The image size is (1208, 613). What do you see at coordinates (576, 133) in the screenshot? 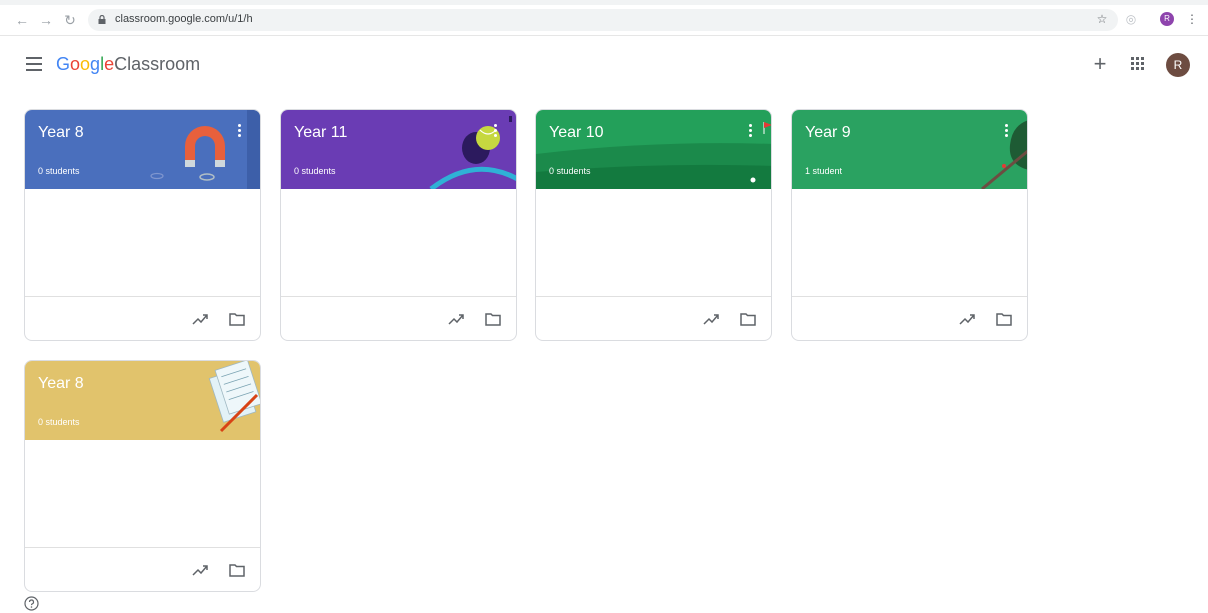
I see `class-title: Year 10` at bounding box center [576, 133].